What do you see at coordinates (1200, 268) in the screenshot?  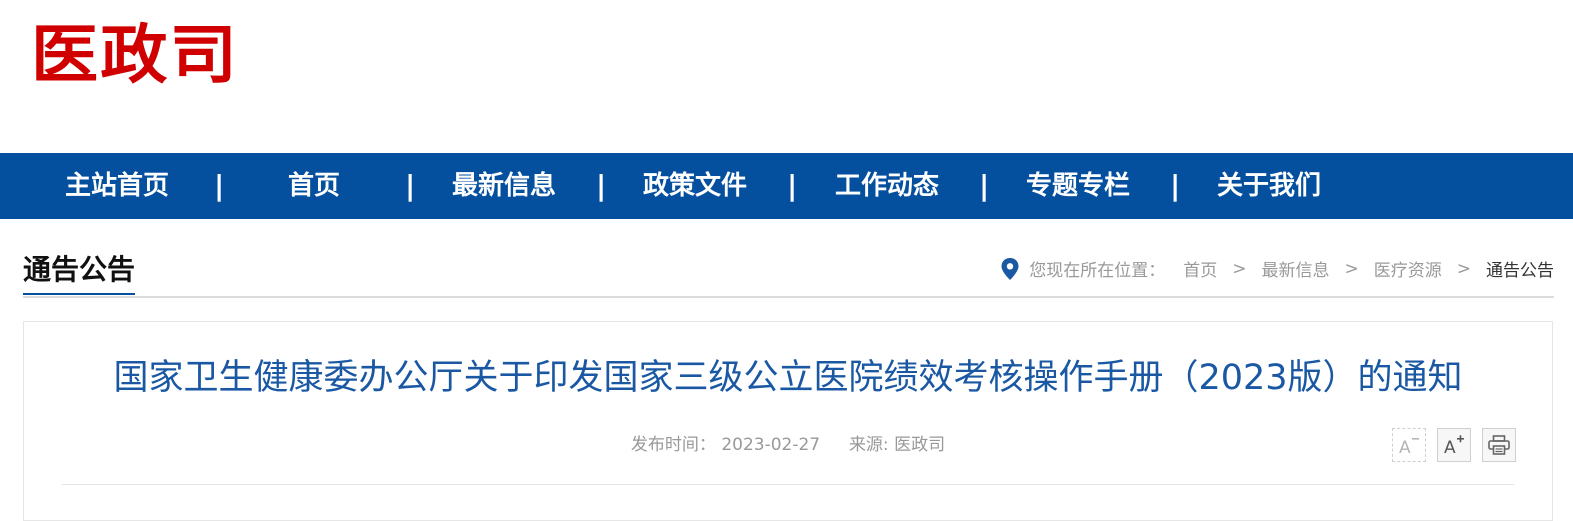 I see `breadcrumb-item-home: 首页` at bounding box center [1200, 268].